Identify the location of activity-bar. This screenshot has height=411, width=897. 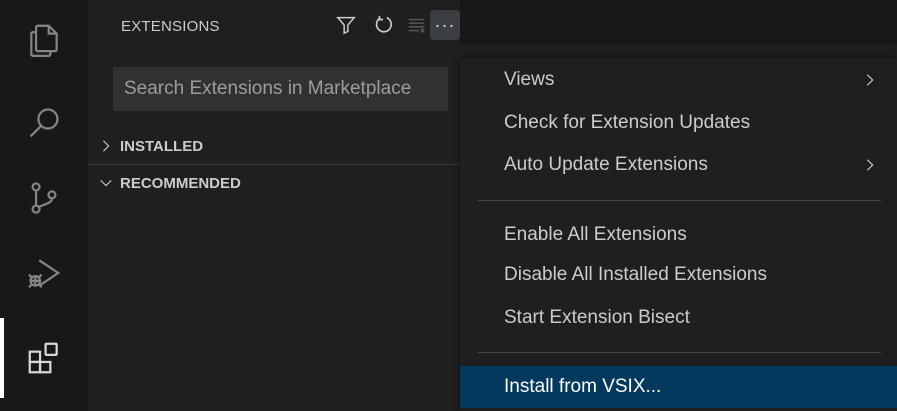
(44, 205).